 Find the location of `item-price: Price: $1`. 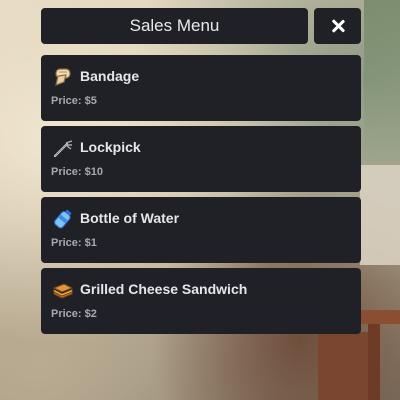

item-price: Price: $1 is located at coordinates (74, 243).